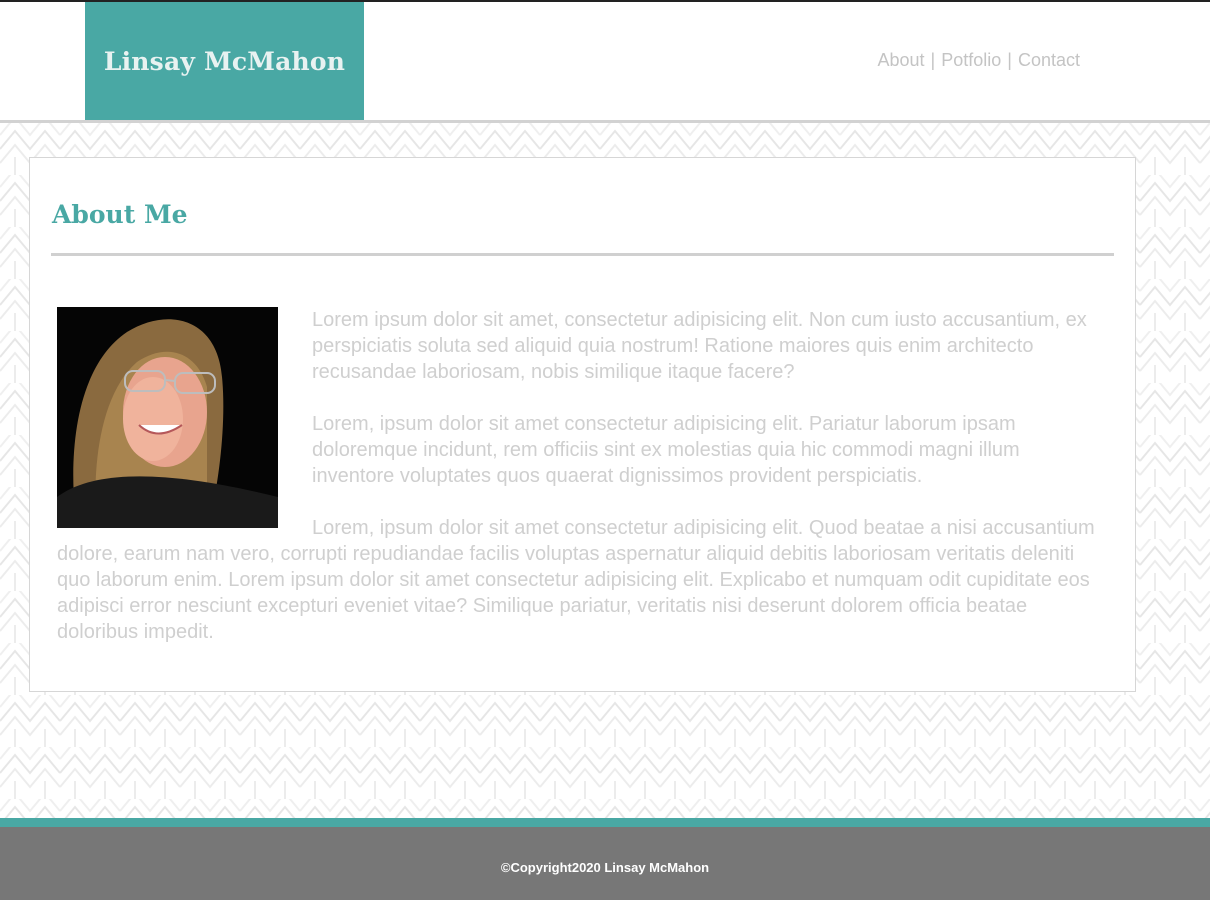  Describe the element at coordinates (1049, 60) in the screenshot. I see `nav-link-contact: Contact` at that location.